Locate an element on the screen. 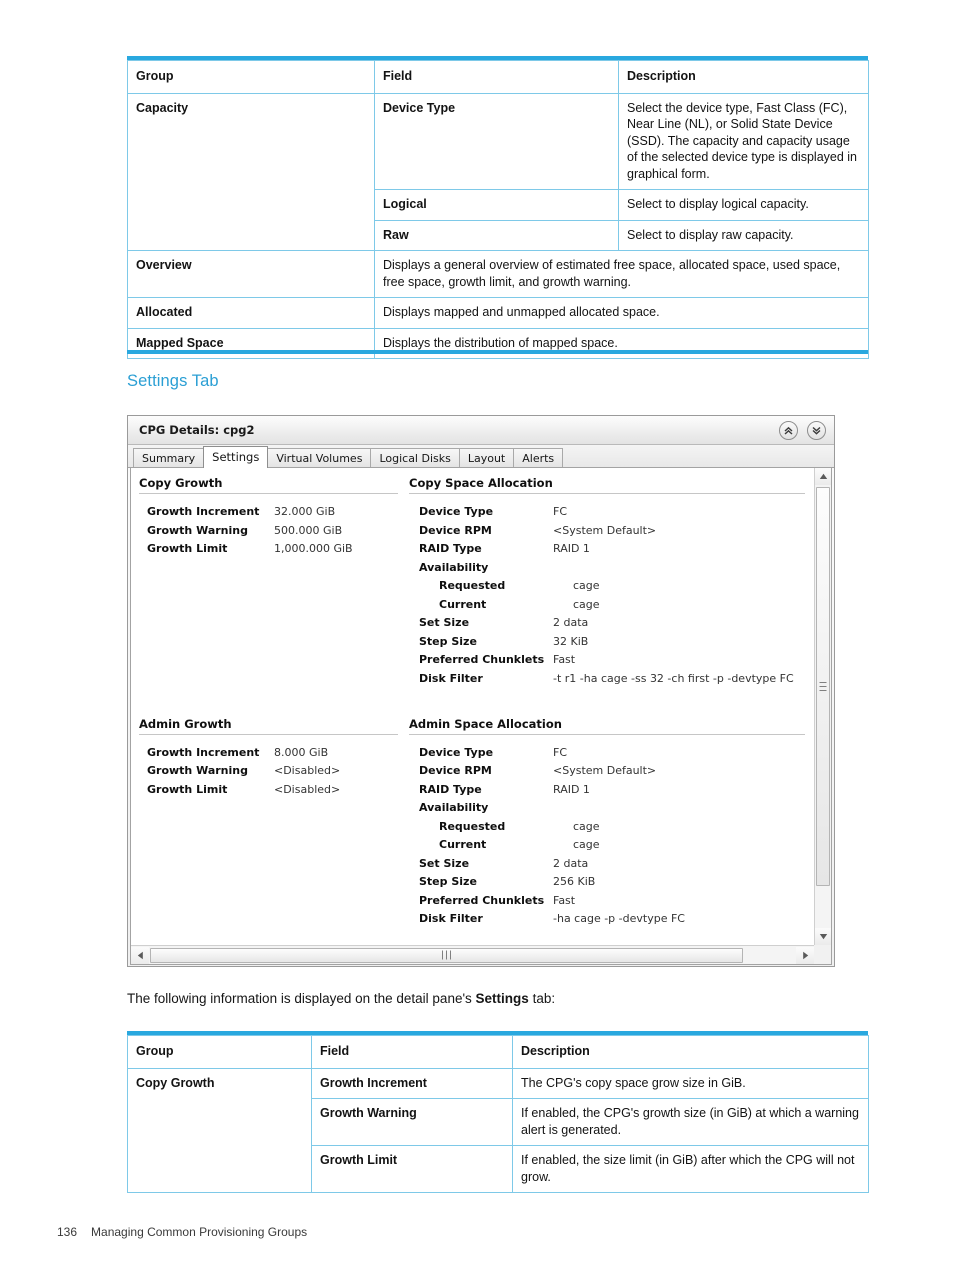  field-value: 1,000.000 GiB is located at coordinates (313, 548).